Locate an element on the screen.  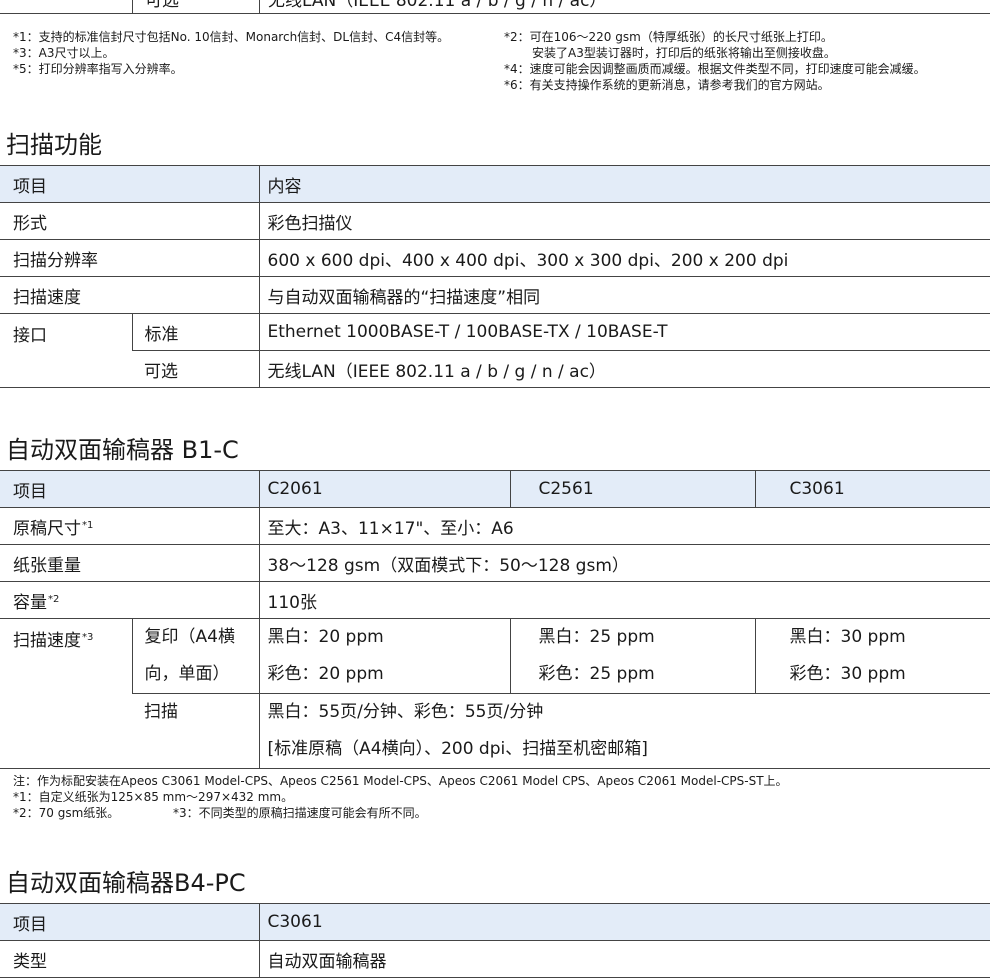
table-row: 容量*2 110张 is located at coordinates (495, 600).